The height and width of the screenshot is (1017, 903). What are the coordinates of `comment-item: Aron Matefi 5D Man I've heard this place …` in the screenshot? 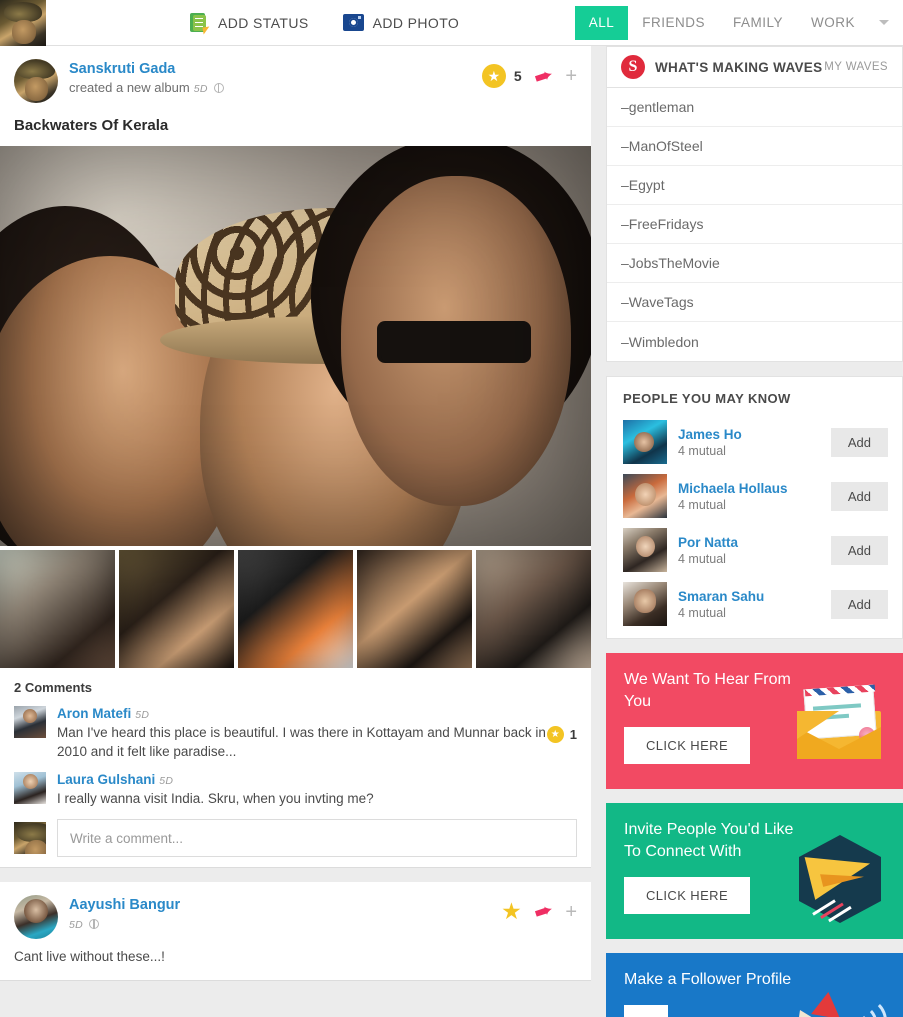 It's located at (295, 733).